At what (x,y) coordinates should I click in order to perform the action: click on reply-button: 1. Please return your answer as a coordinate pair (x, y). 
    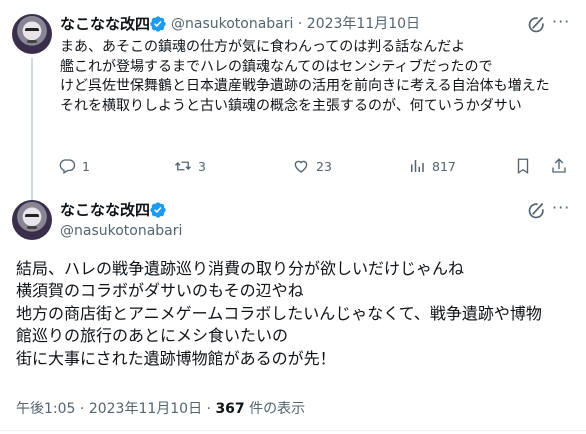
    Looking at the image, I should click on (74, 166).